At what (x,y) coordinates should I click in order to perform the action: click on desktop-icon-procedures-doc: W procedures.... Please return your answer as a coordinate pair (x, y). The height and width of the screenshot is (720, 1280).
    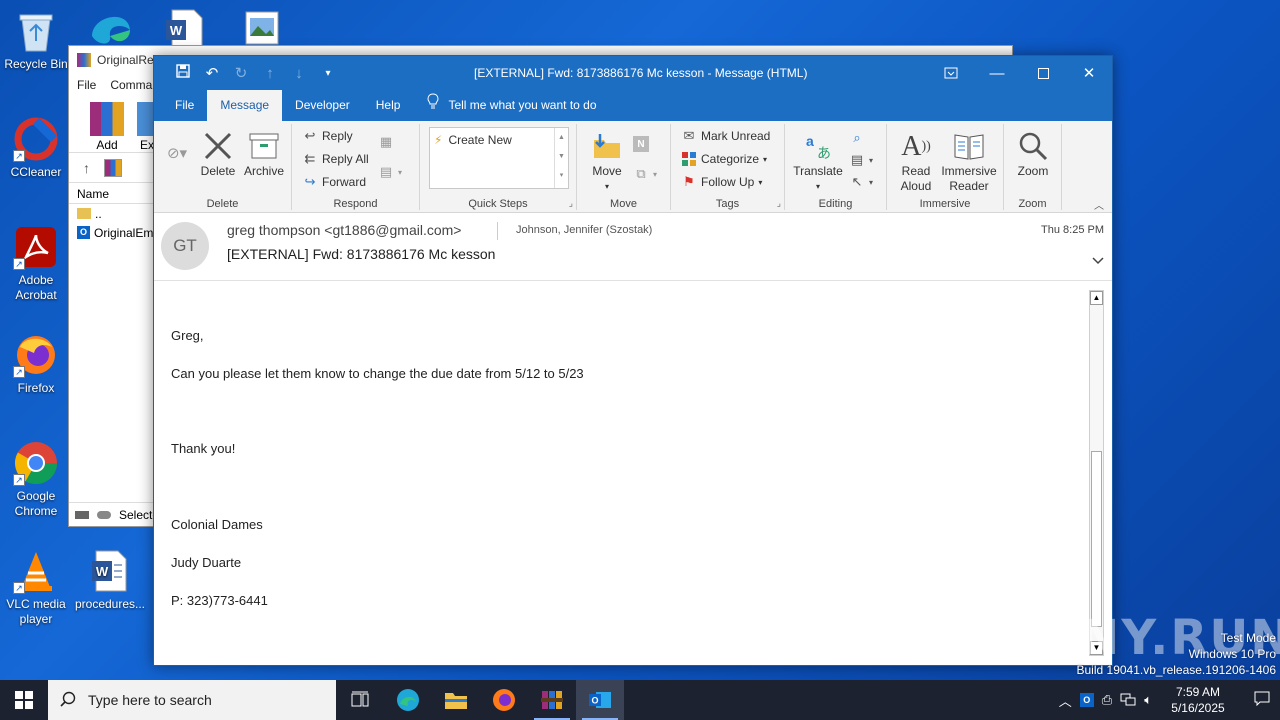
    Looking at the image, I should click on (110, 580).